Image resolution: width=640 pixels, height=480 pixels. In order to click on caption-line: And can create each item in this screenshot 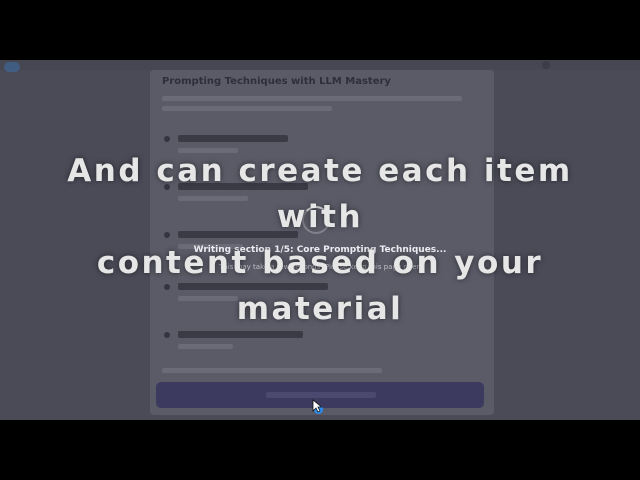, I will do `click(320, 171)`.